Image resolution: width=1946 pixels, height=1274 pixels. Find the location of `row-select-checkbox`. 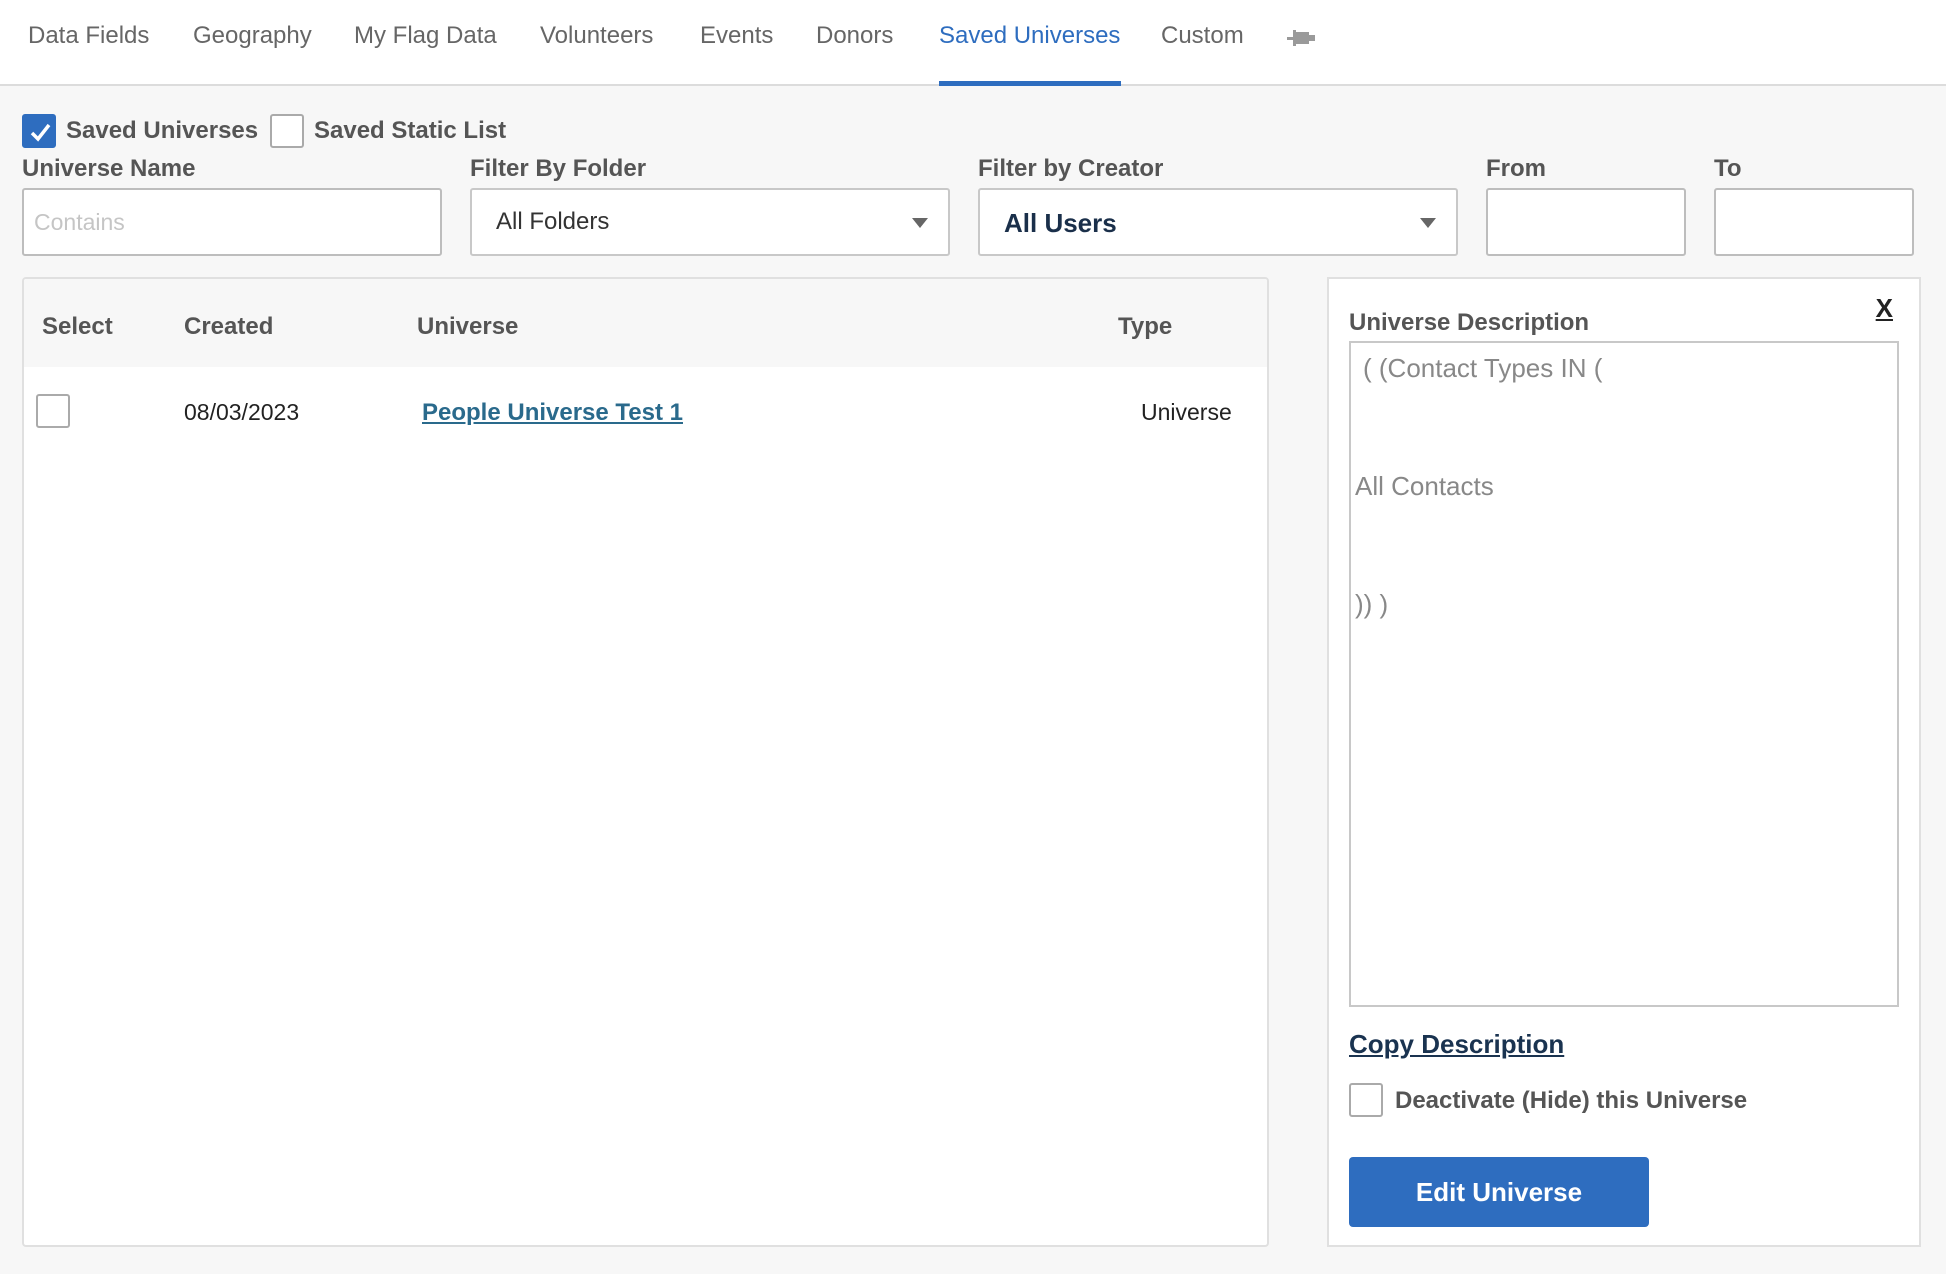

row-select-checkbox is located at coordinates (53, 411).